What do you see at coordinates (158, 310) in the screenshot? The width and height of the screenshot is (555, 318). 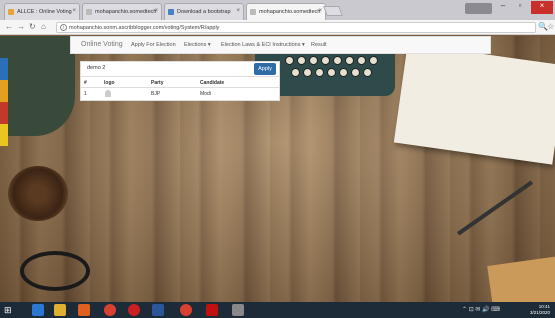 I see `word-icon` at bounding box center [158, 310].